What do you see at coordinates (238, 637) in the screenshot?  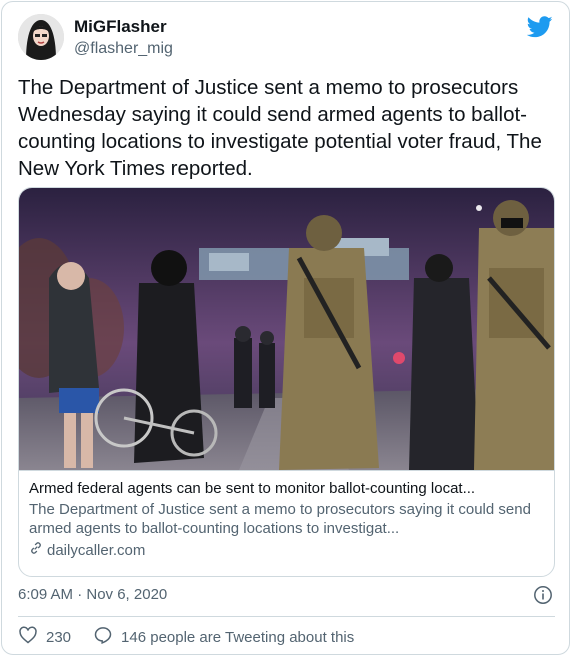 I see `tweeting-about-label: 146 people are Tweeting about this` at bounding box center [238, 637].